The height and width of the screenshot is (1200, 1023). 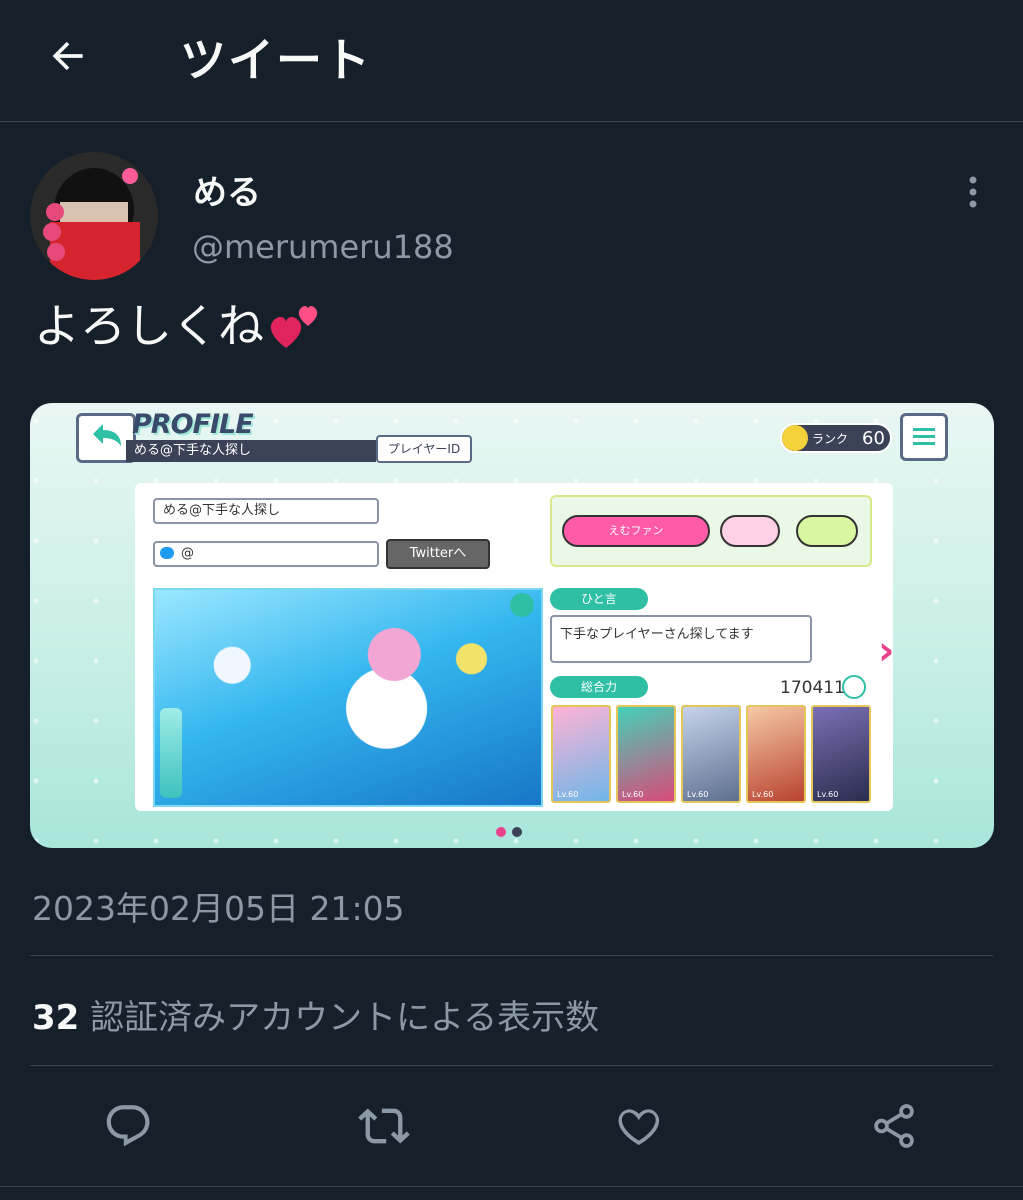 What do you see at coordinates (218, 906) in the screenshot?
I see `tweet-timestamp: 2023年02月05日 21:05` at bounding box center [218, 906].